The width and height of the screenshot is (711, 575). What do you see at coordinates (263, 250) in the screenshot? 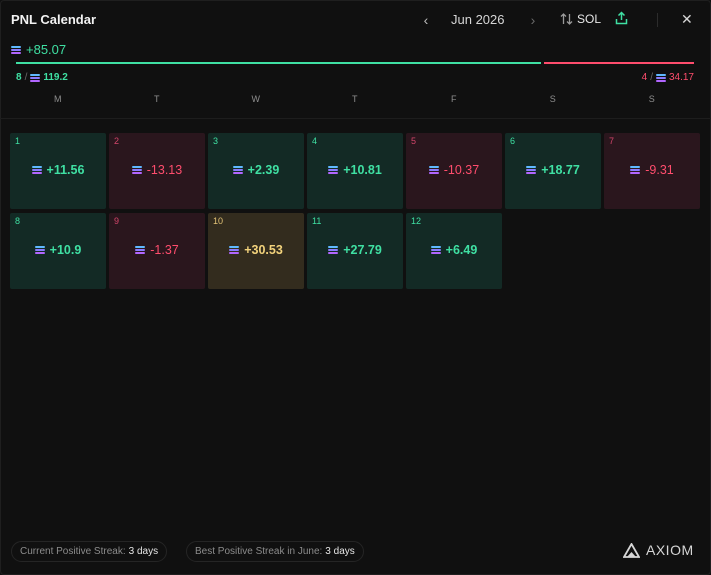
I see `day-pnl-value: +30.53` at bounding box center [263, 250].